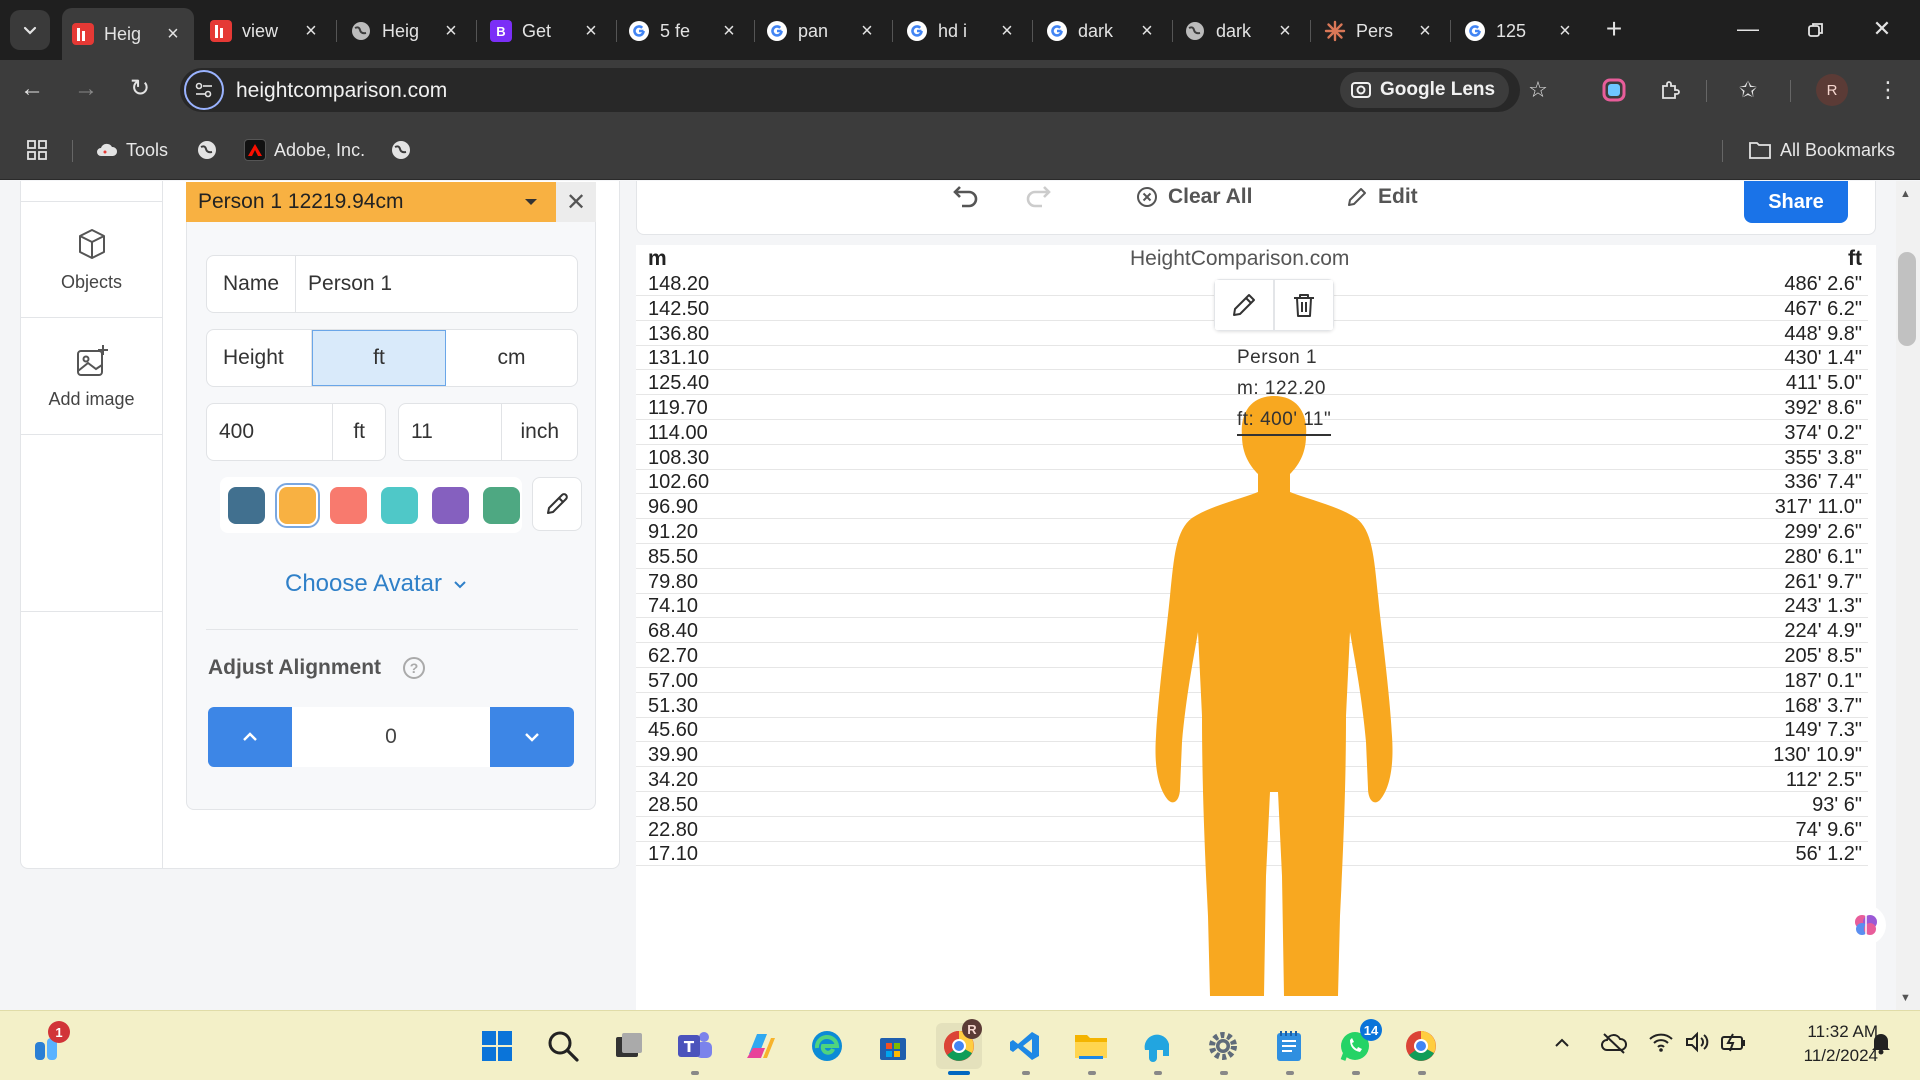 Image resolution: width=1920 pixels, height=1080 pixels. Describe the element at coordinates (1194, 197) in the screenshot. I see `clear-all-button: Clear All` at that location.